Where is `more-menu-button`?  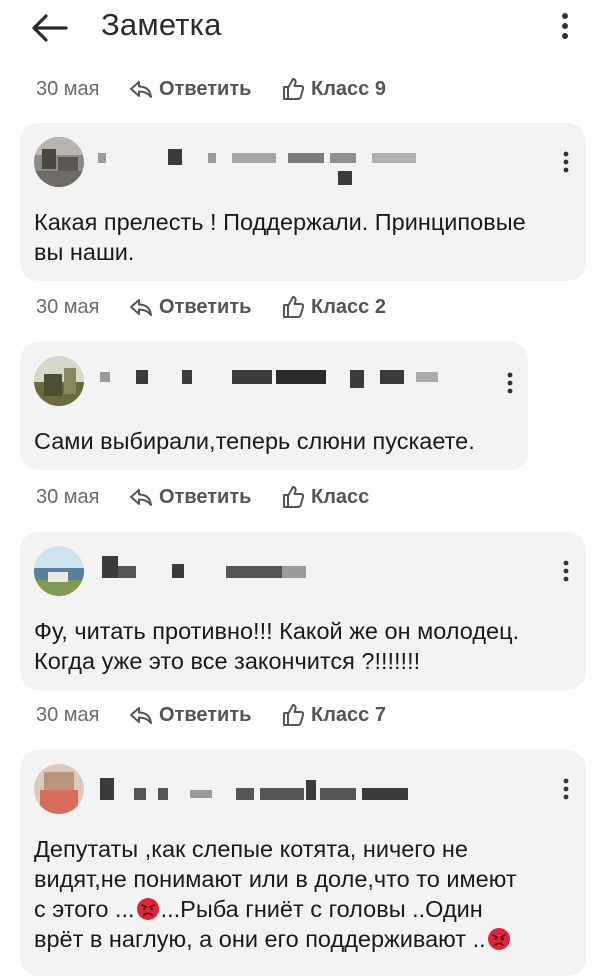 more-menu-button is located at coordinates (565, 26).